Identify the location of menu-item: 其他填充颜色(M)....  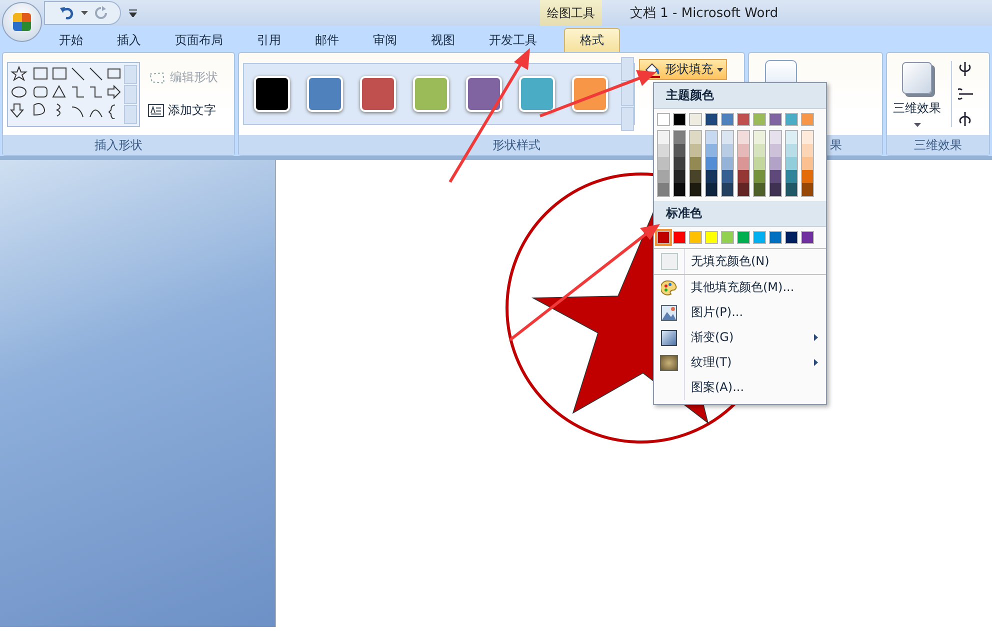
(740, 287).